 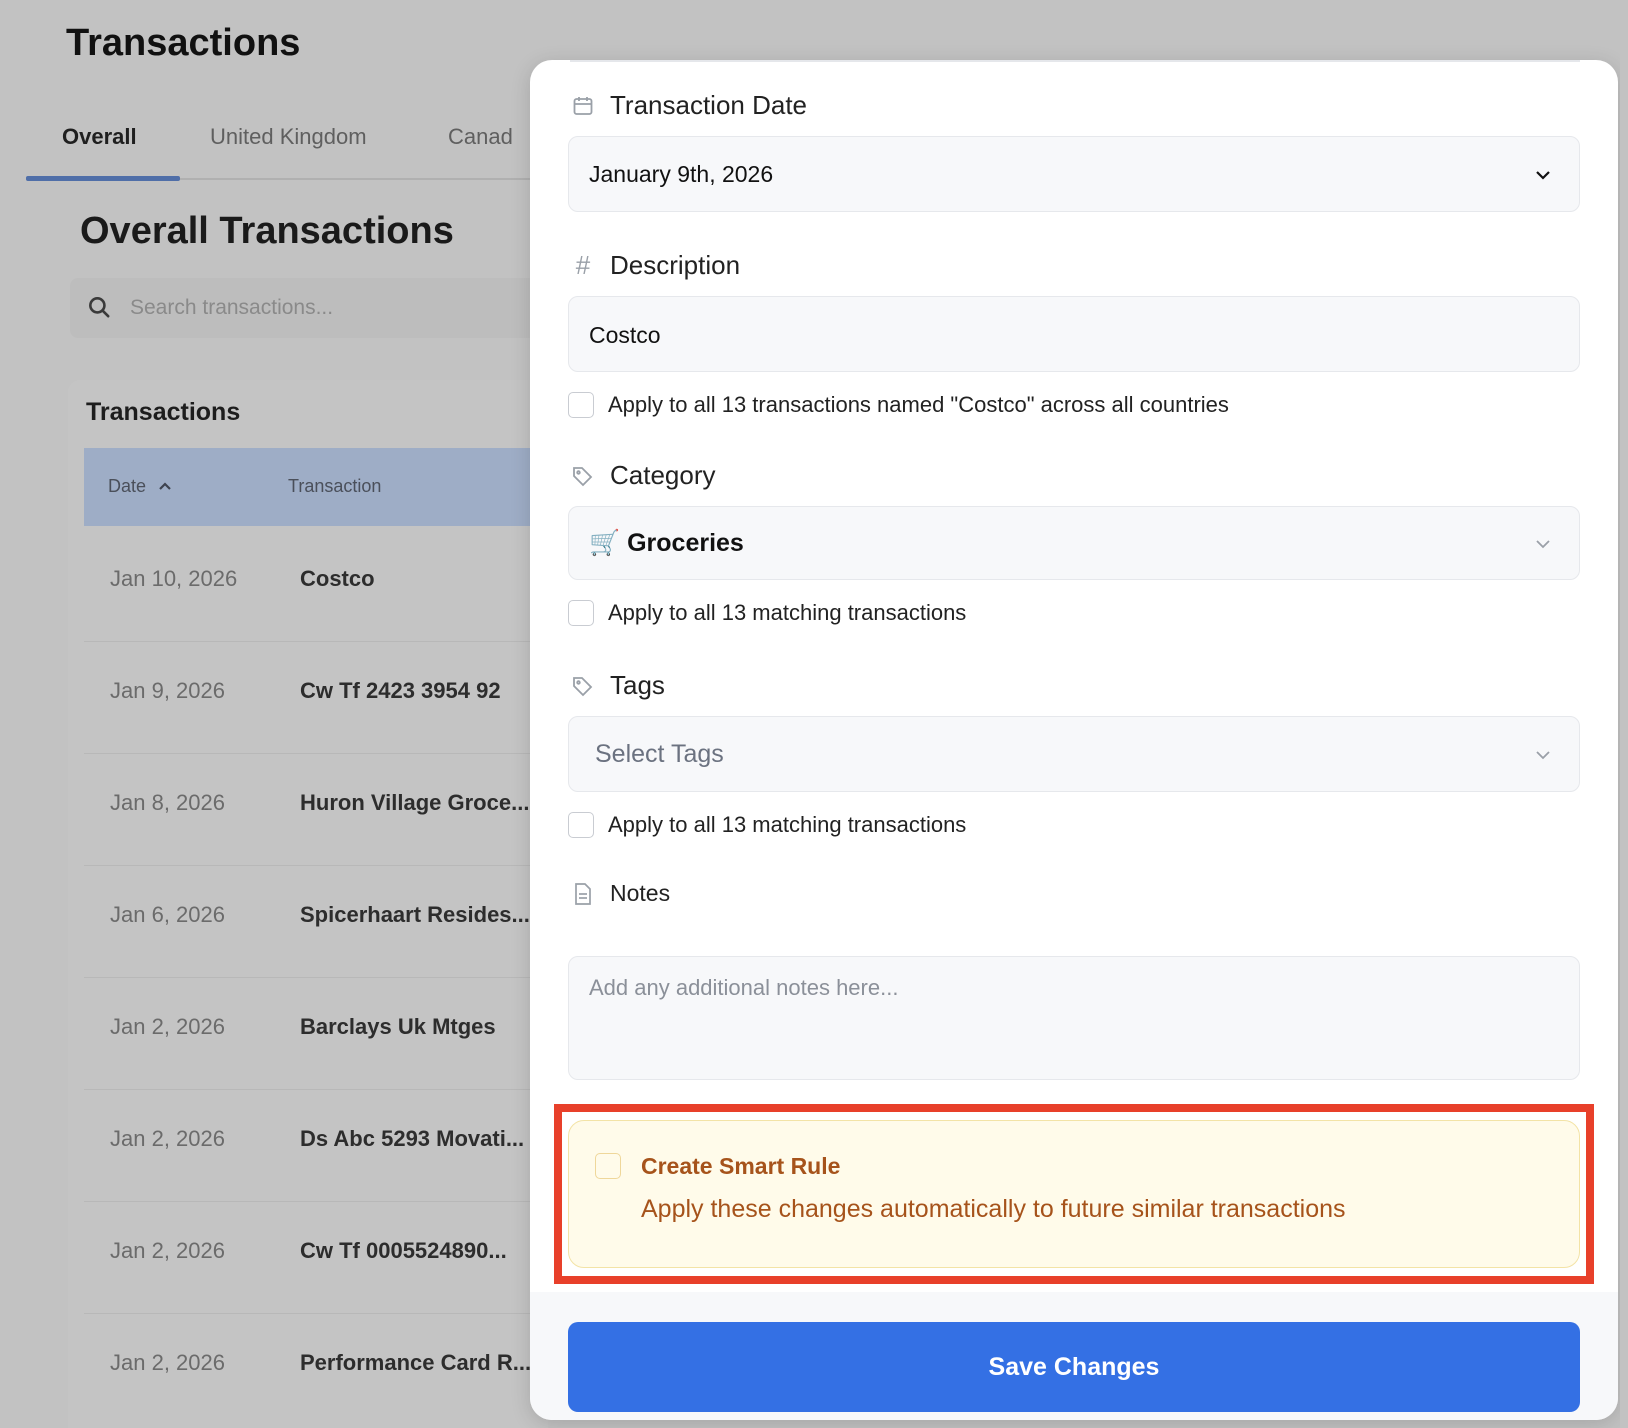 What do you see at coordinates (620, 893) in the screenshot?
I see `notes-label: Notes` at bounding box center [620, 893].